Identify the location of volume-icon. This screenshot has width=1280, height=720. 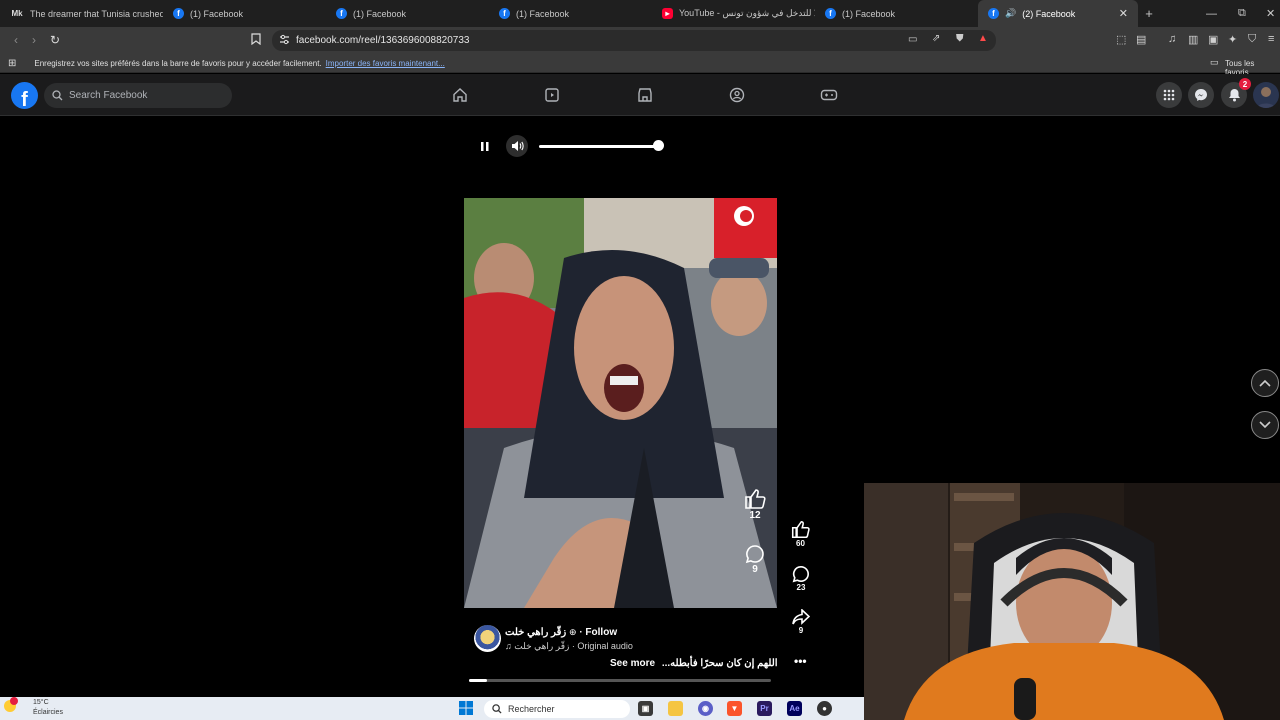
(517, 146).